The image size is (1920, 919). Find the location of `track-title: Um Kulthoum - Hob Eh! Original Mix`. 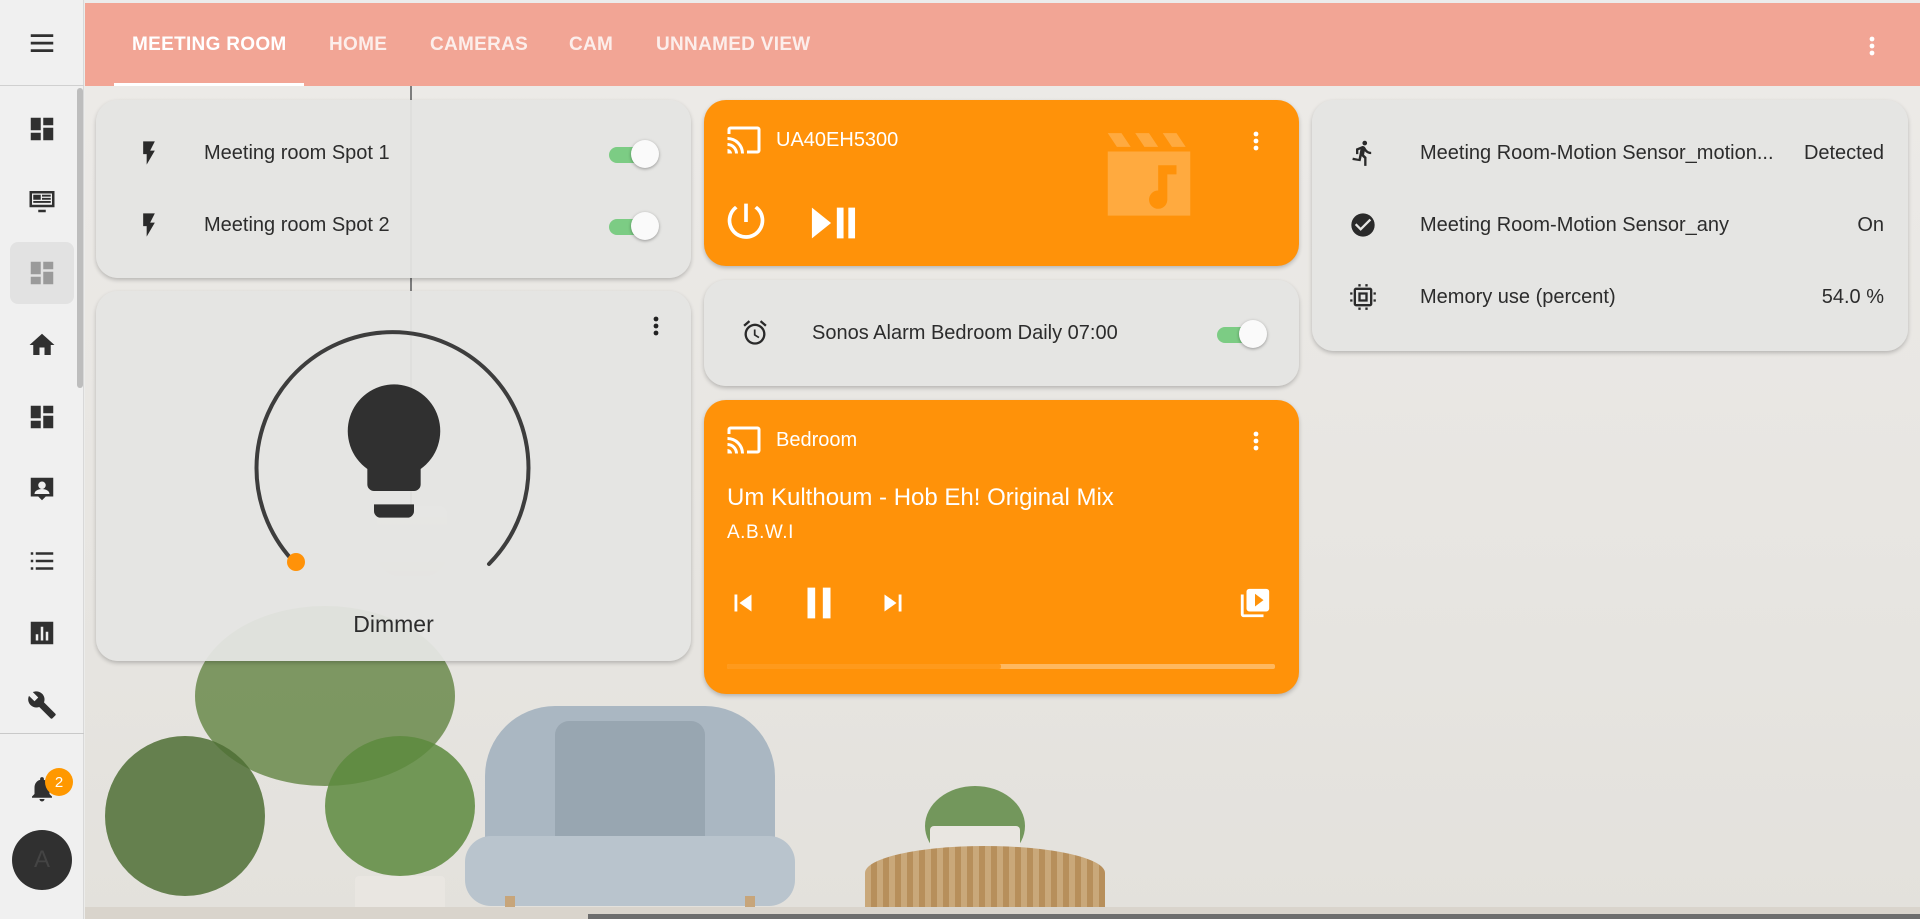

track-title: Um Kulthoum - Hob Eh! Original Mix is located at coordinates (920, 497).